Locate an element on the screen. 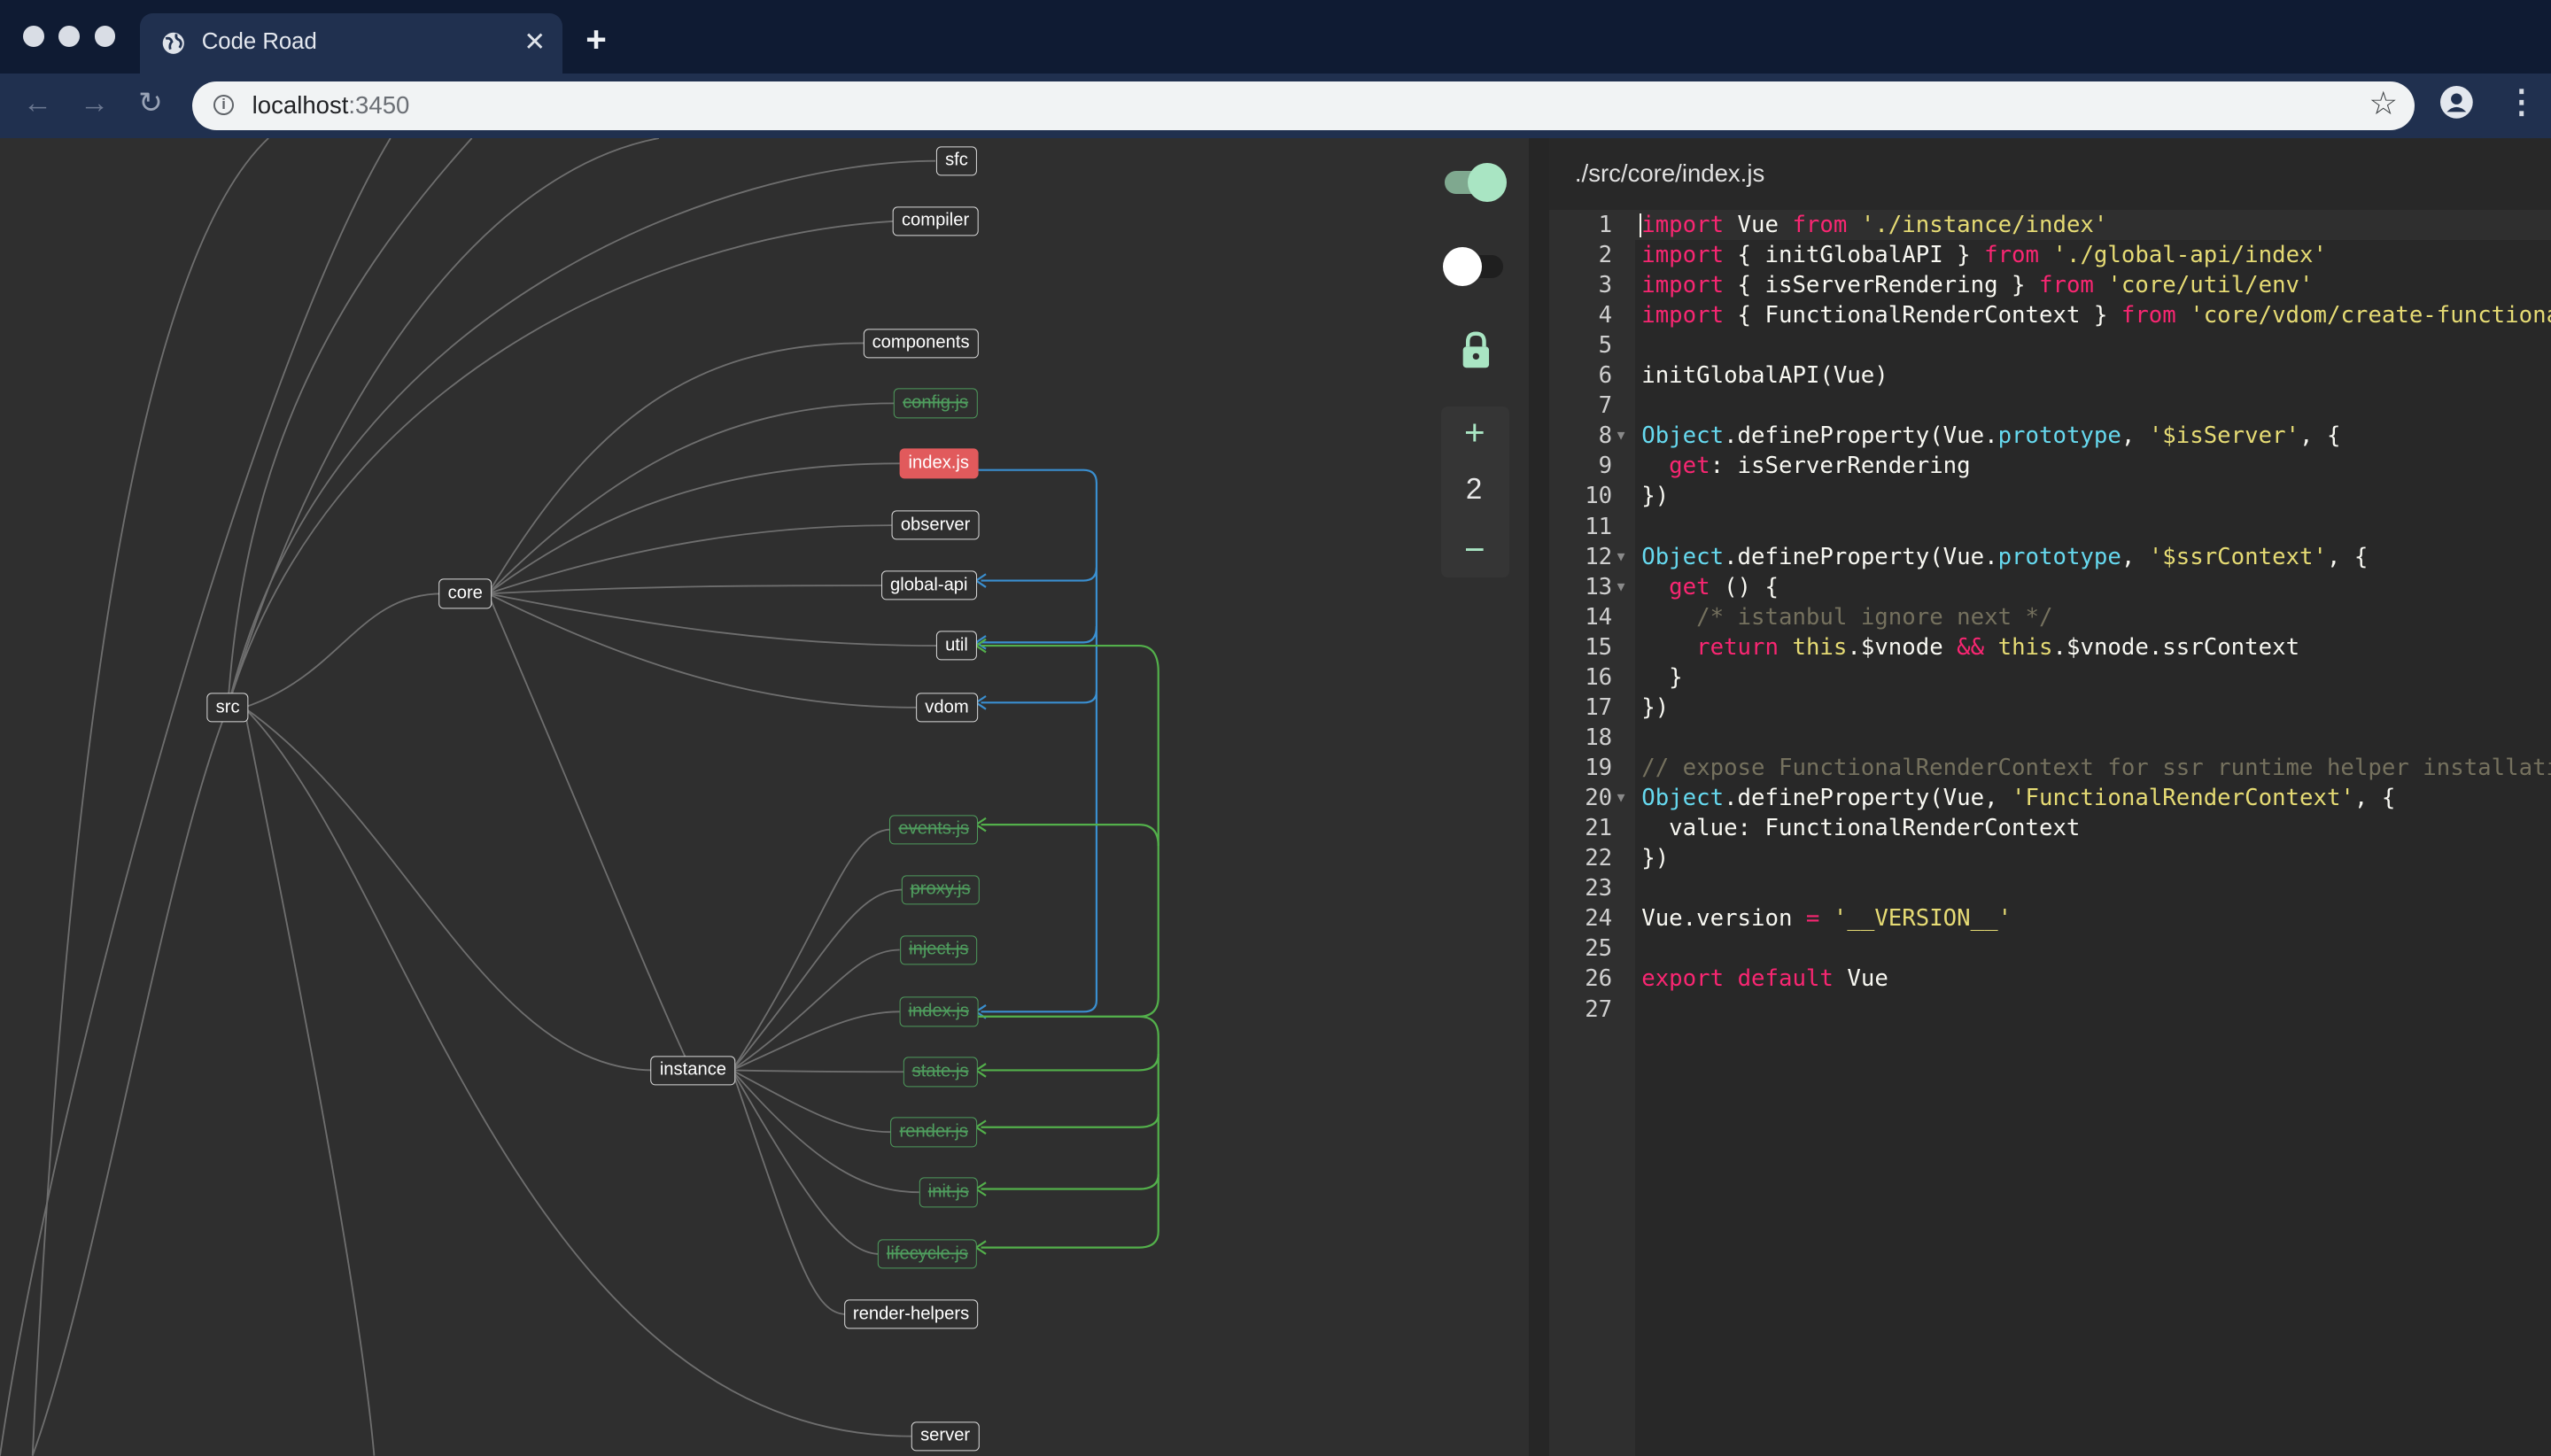  bookmark-star-icon: ☆ is located at coordinates (2383, 103).